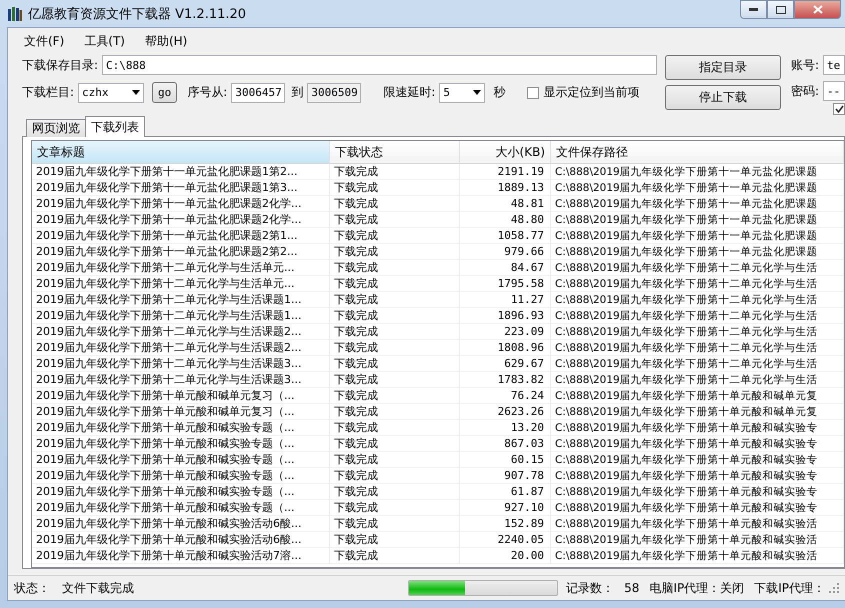  Describe the element at coordinates (505, 268) in the screenshot. I see `table-cell: 84.67` at that location.